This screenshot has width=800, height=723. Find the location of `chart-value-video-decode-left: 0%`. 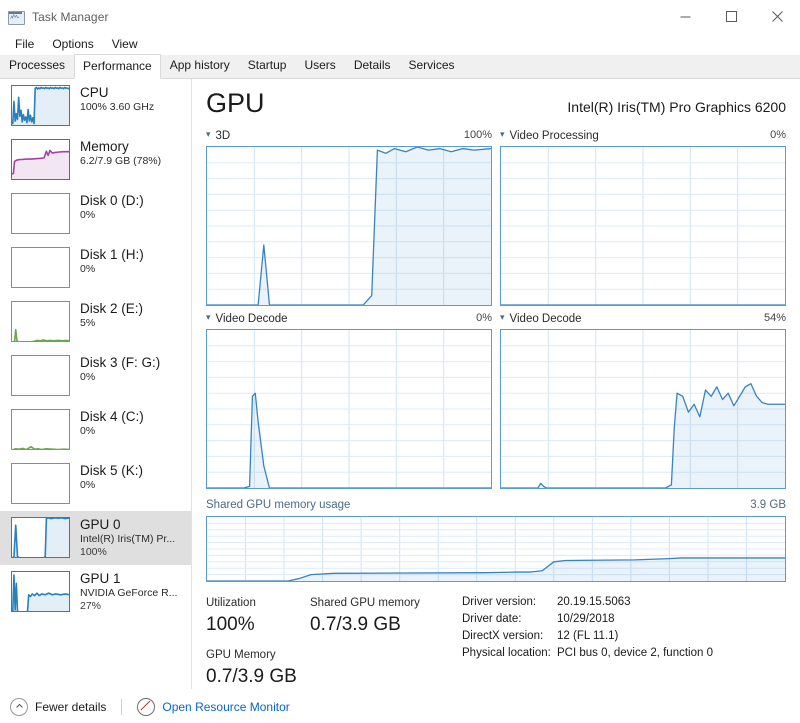

chart-value-video-decode-left: 0% is located at coordinates (484, 318).